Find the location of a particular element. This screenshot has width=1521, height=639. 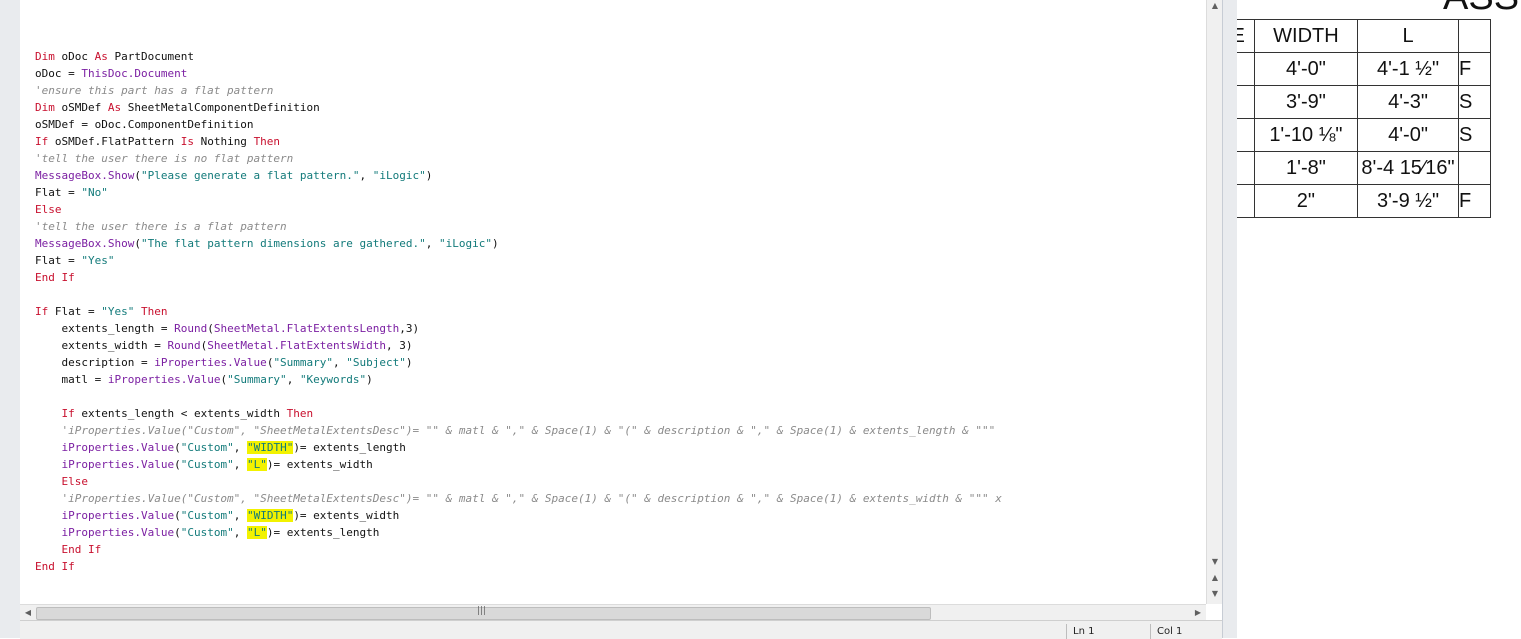

code-token: If is located at coordinates (42, 141).